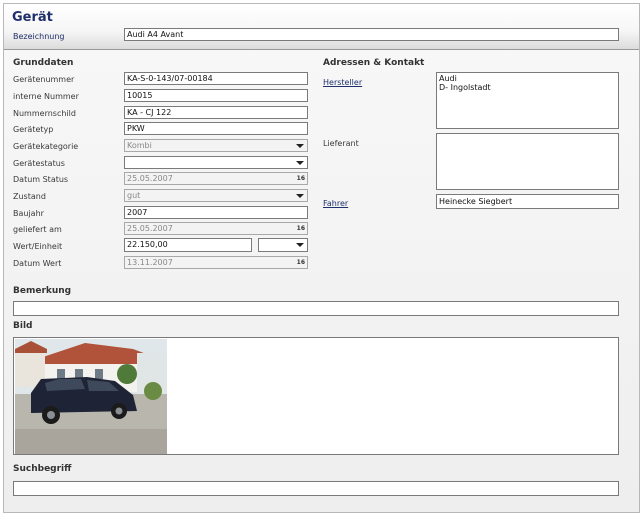 This screenshot has height=516, width=643. Describe the element at coordinates (150, 228) in the screenshot. I see `geliefert-am-value: 25.05.2007` at that location.